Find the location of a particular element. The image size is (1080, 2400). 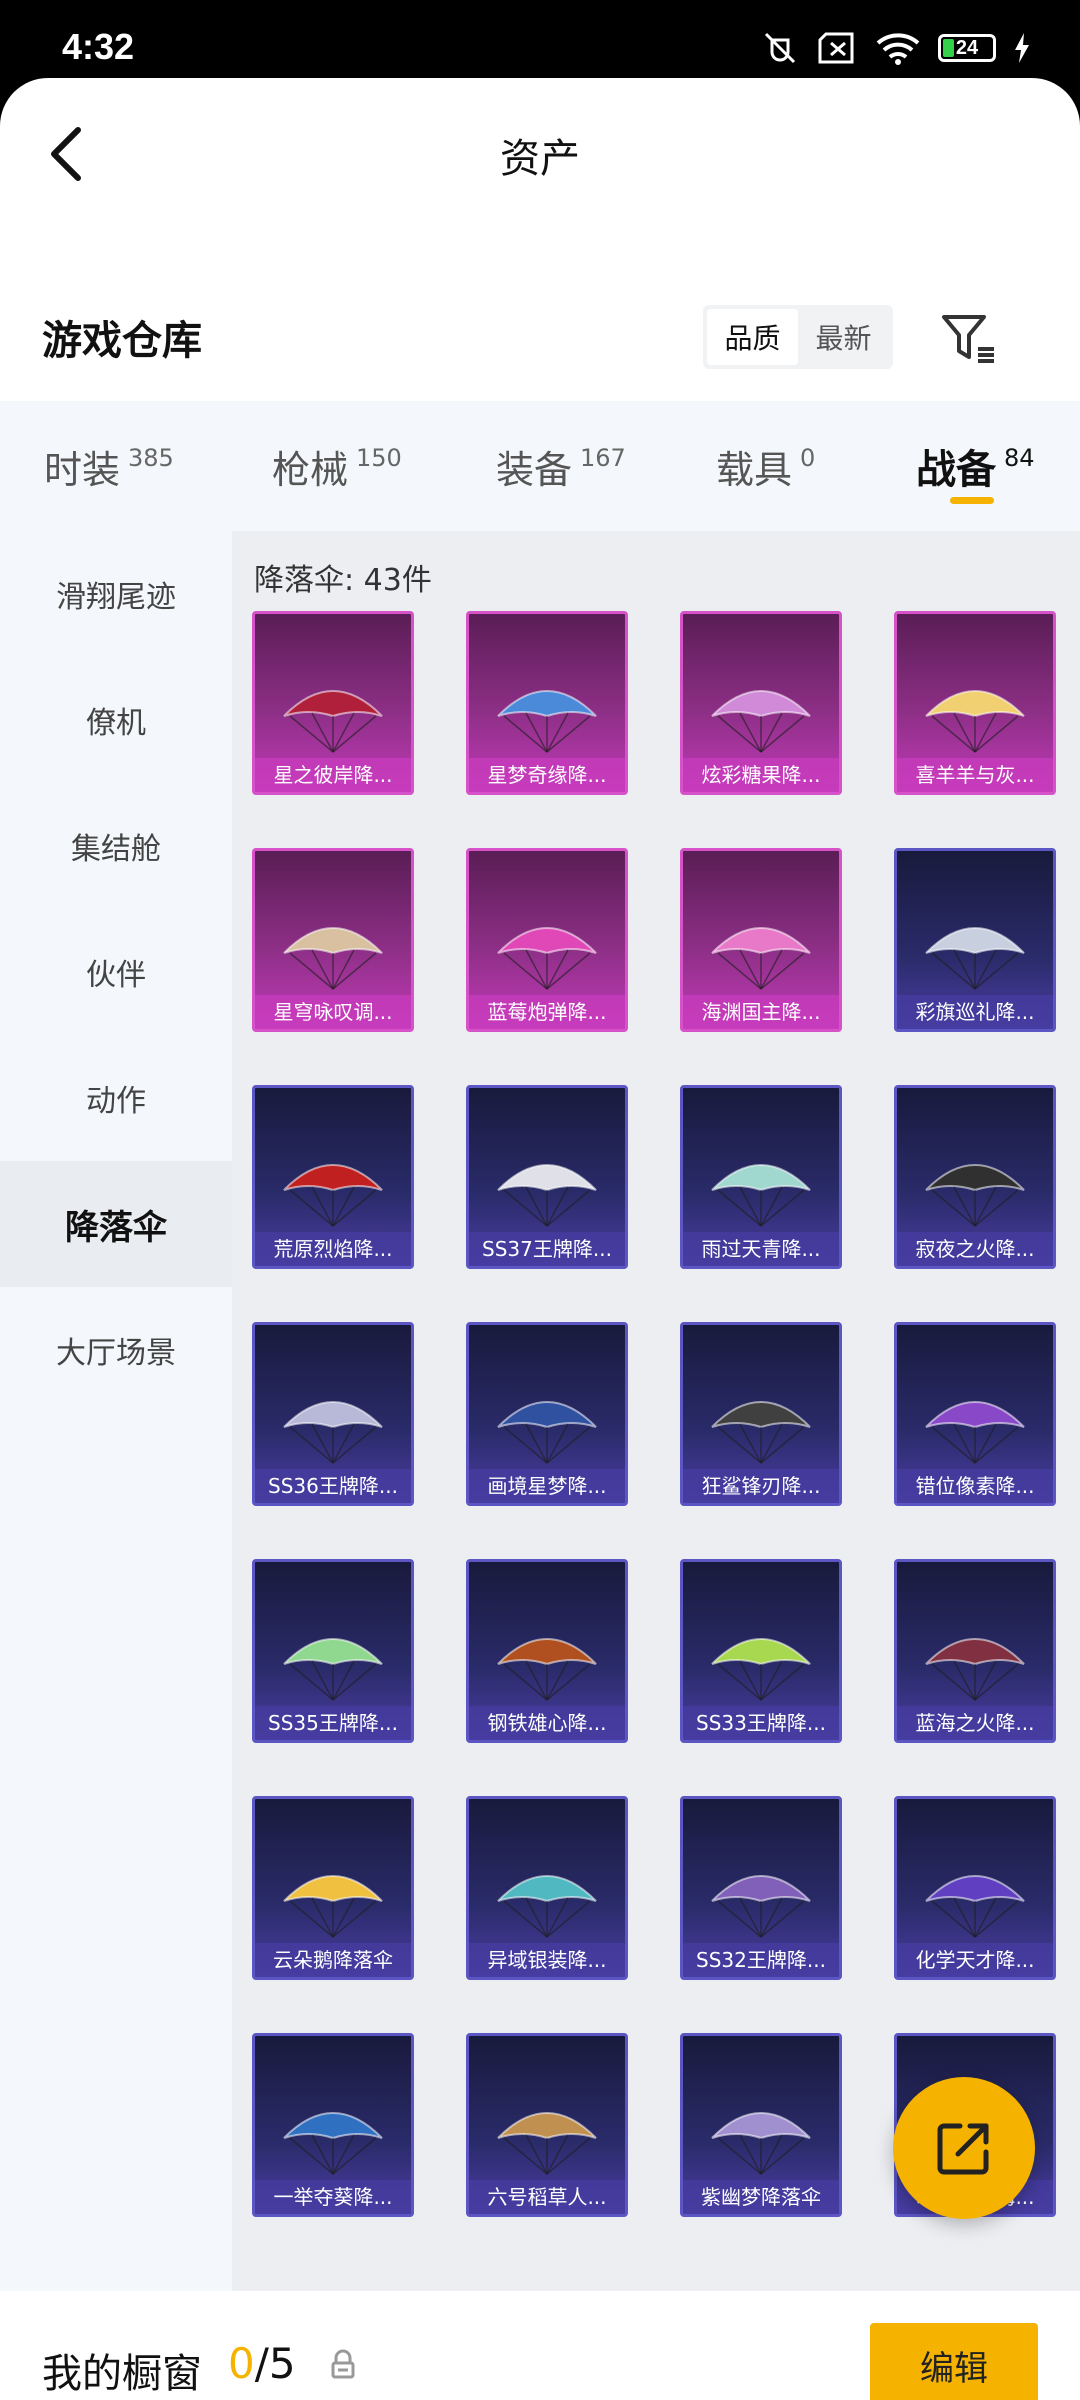

parachute-card: 云朵鹅降落伞 is located at coordinates (333, 1888).